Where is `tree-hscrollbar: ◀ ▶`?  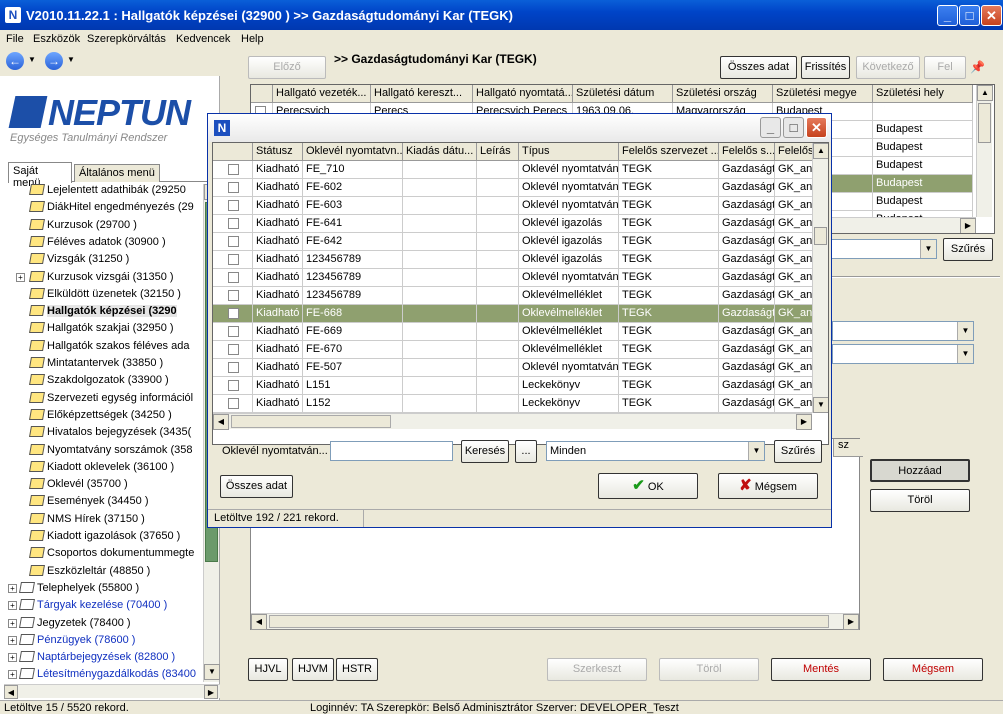
tree-hscrollbar: ◀ ▶ is located at coordinates (112, 691).